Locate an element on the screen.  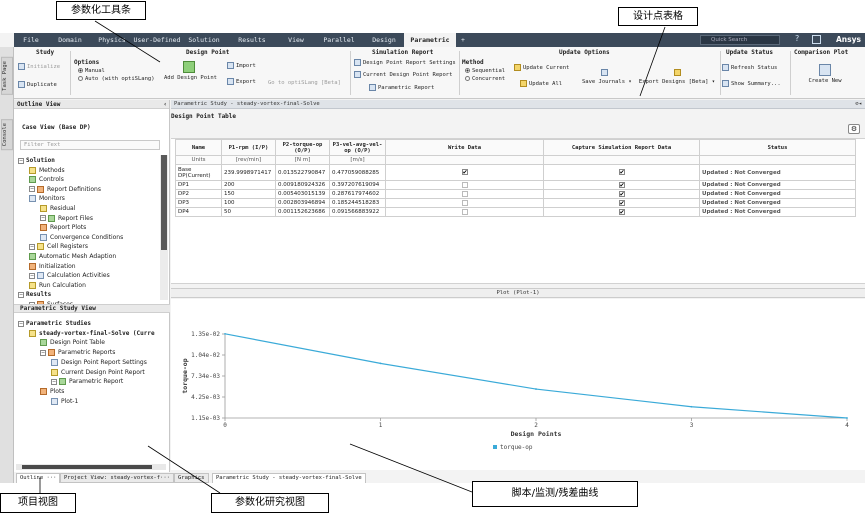
quick-search-input: Quick Search is located at coordinates (740, 40).